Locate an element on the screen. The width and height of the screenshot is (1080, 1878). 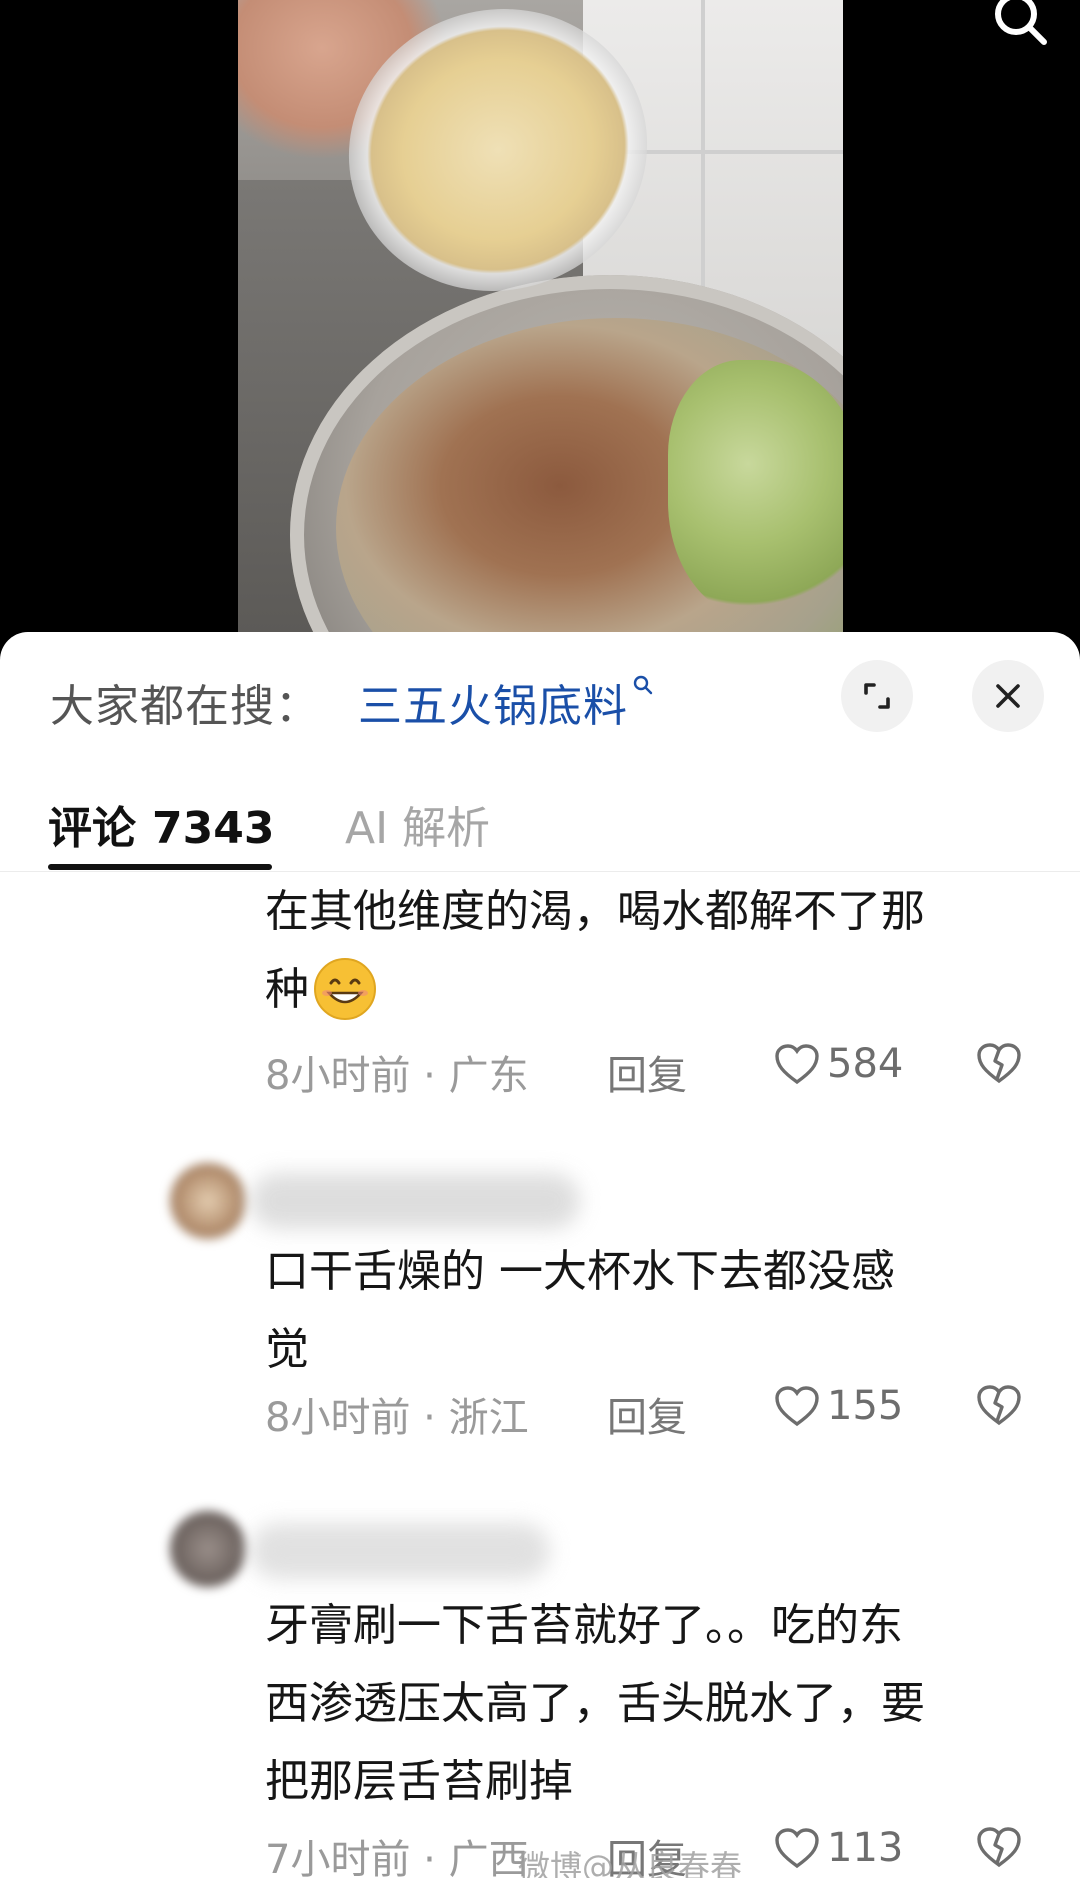
comment-tabs: 评论 7343 AI 解析 is located at coordinates (540, 817).